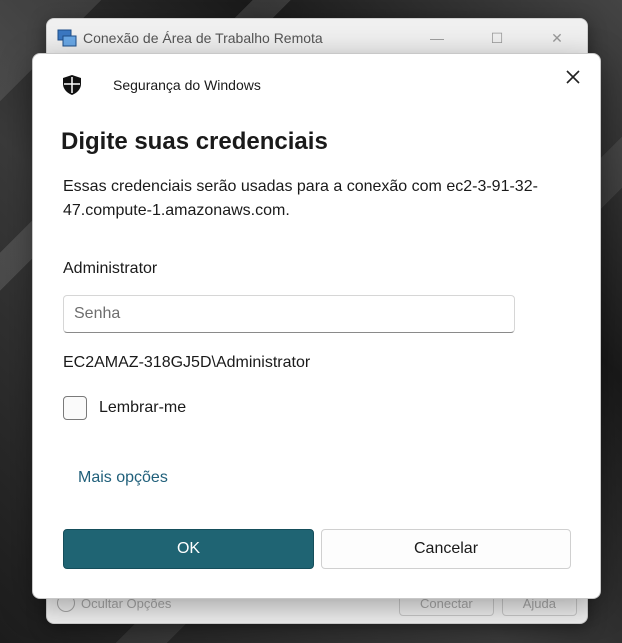  I want to click on rdc-close-button: ✕, so click(557, 38).